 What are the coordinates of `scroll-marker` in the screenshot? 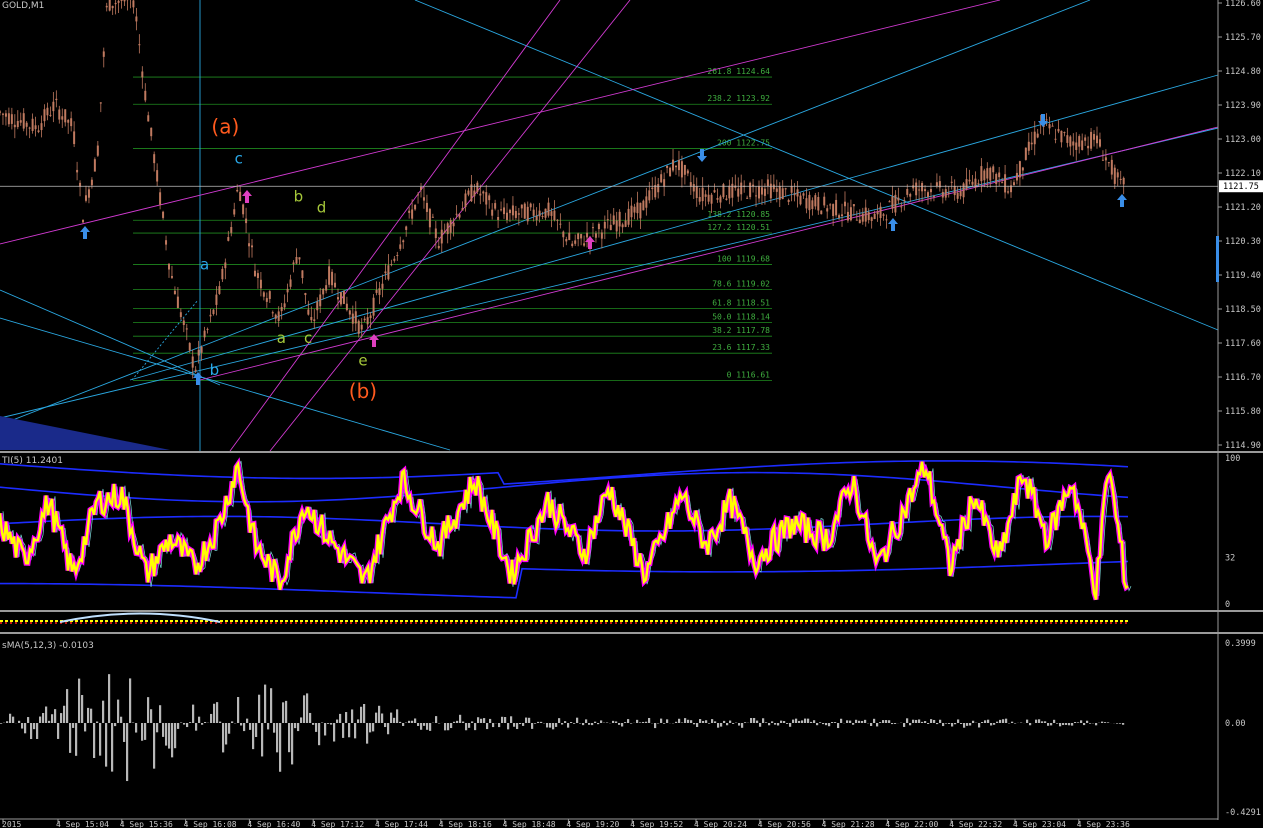 It's located at (1217, 259).